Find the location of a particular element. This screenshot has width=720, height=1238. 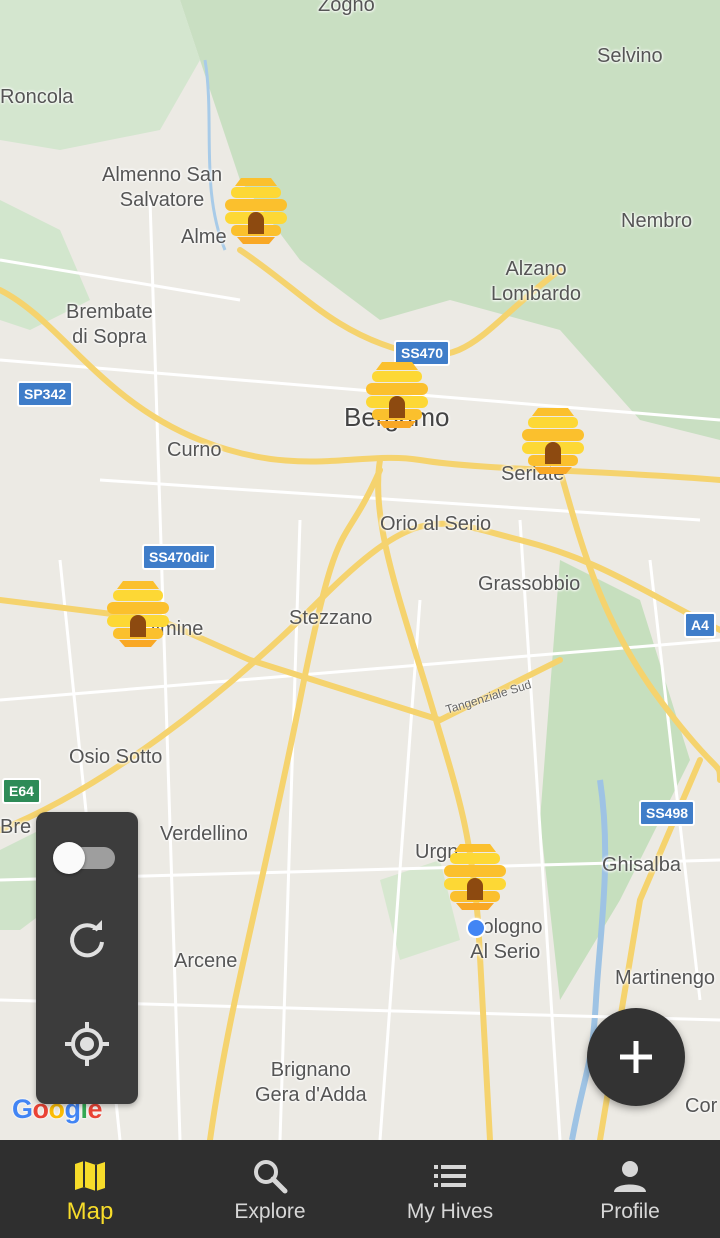

person-icon is located at coordinates (630, 1176).